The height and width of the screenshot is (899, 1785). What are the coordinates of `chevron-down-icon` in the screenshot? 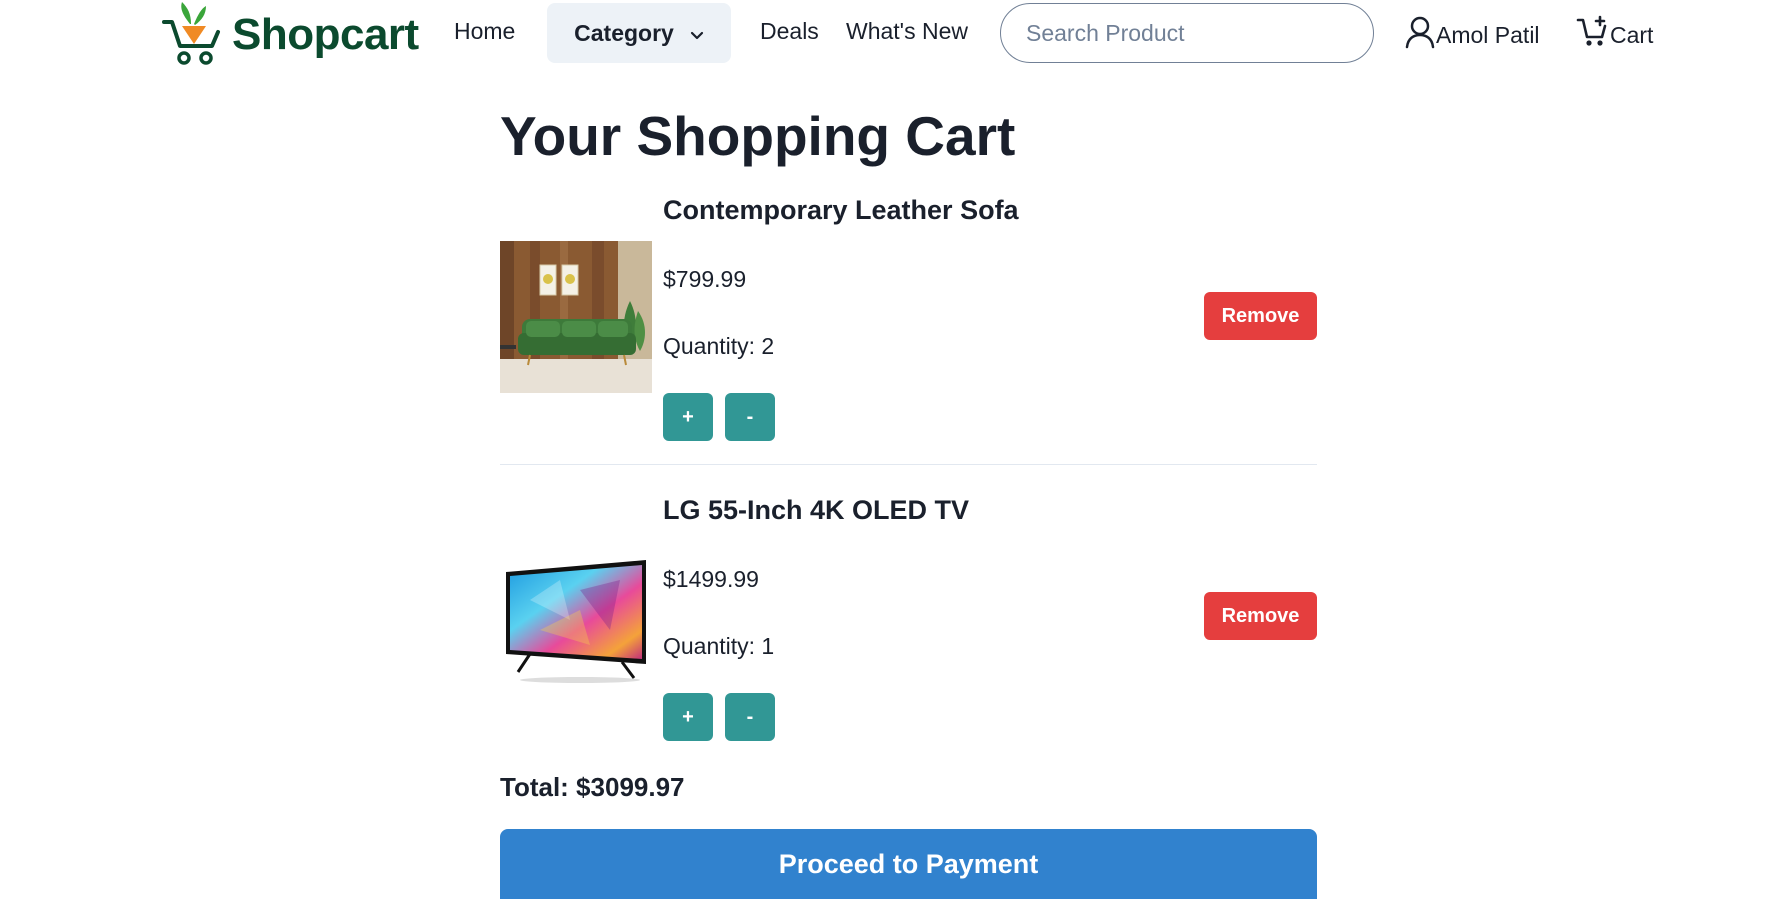 It's located at (697, 33).